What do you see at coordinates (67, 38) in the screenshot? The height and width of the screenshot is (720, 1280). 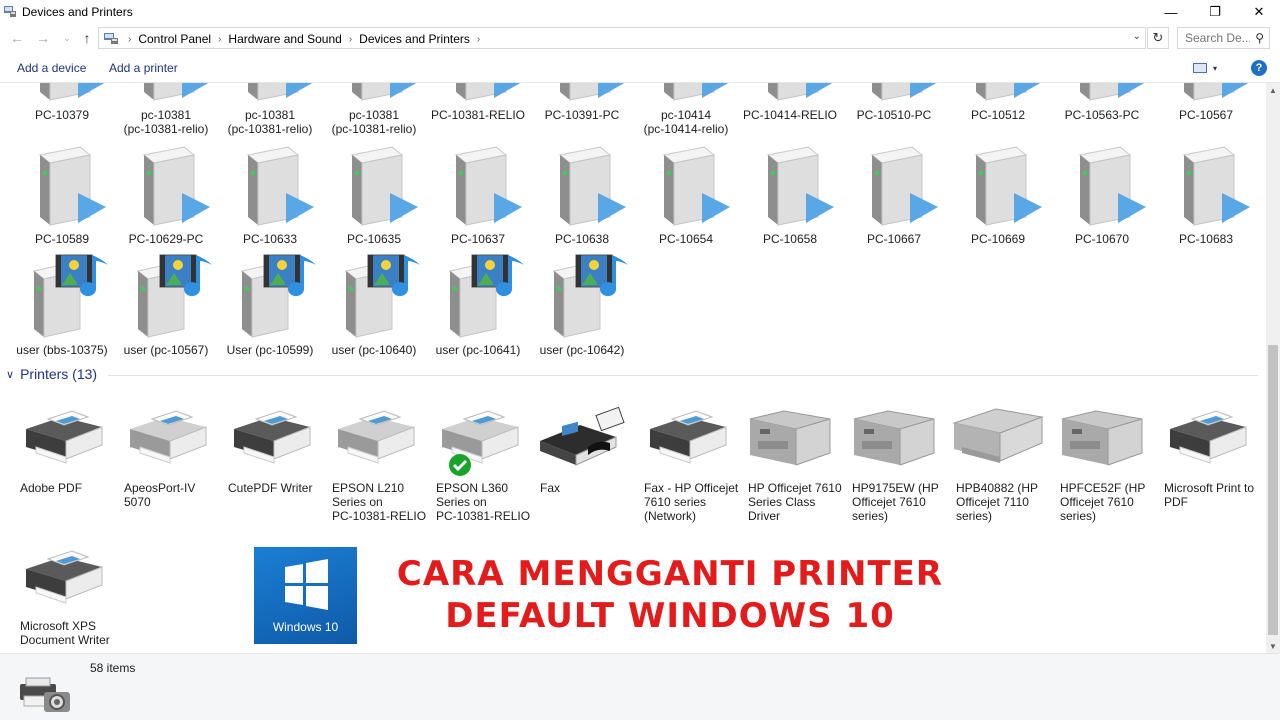 I see `recent-locations-button: ⌄` at bounding box center [67, 38].